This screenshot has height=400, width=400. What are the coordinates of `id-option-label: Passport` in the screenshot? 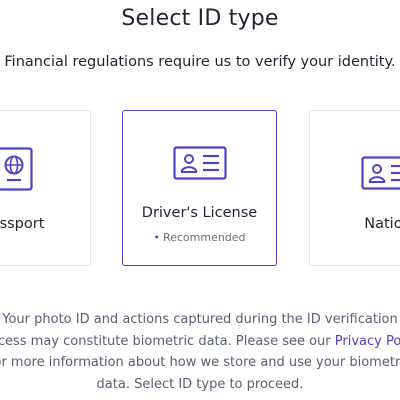 It's located at (22, 224).